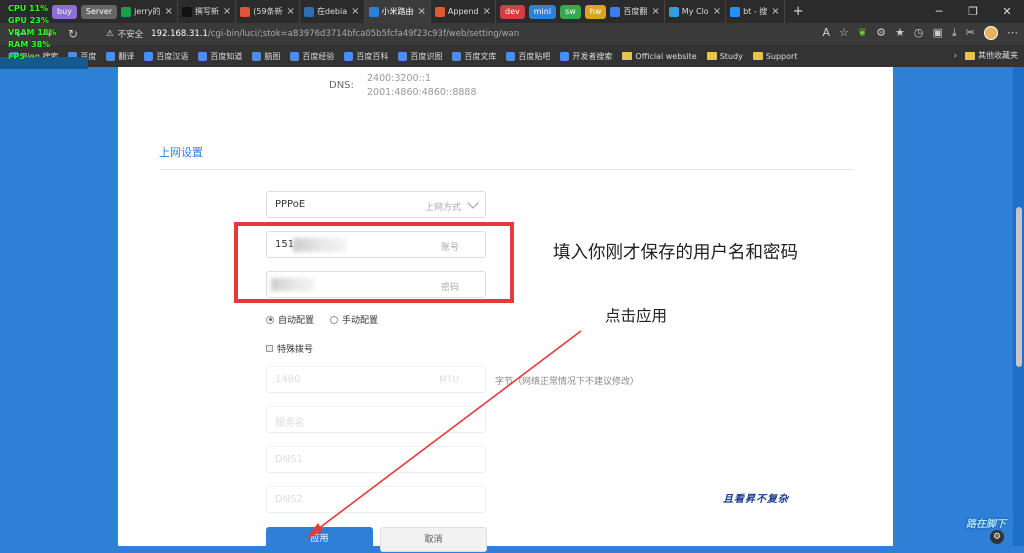  What do you see at coordinates (881, 33) in the screenshot?
I see `extensions-icon: ⚙` at bounding box center [881, 33].